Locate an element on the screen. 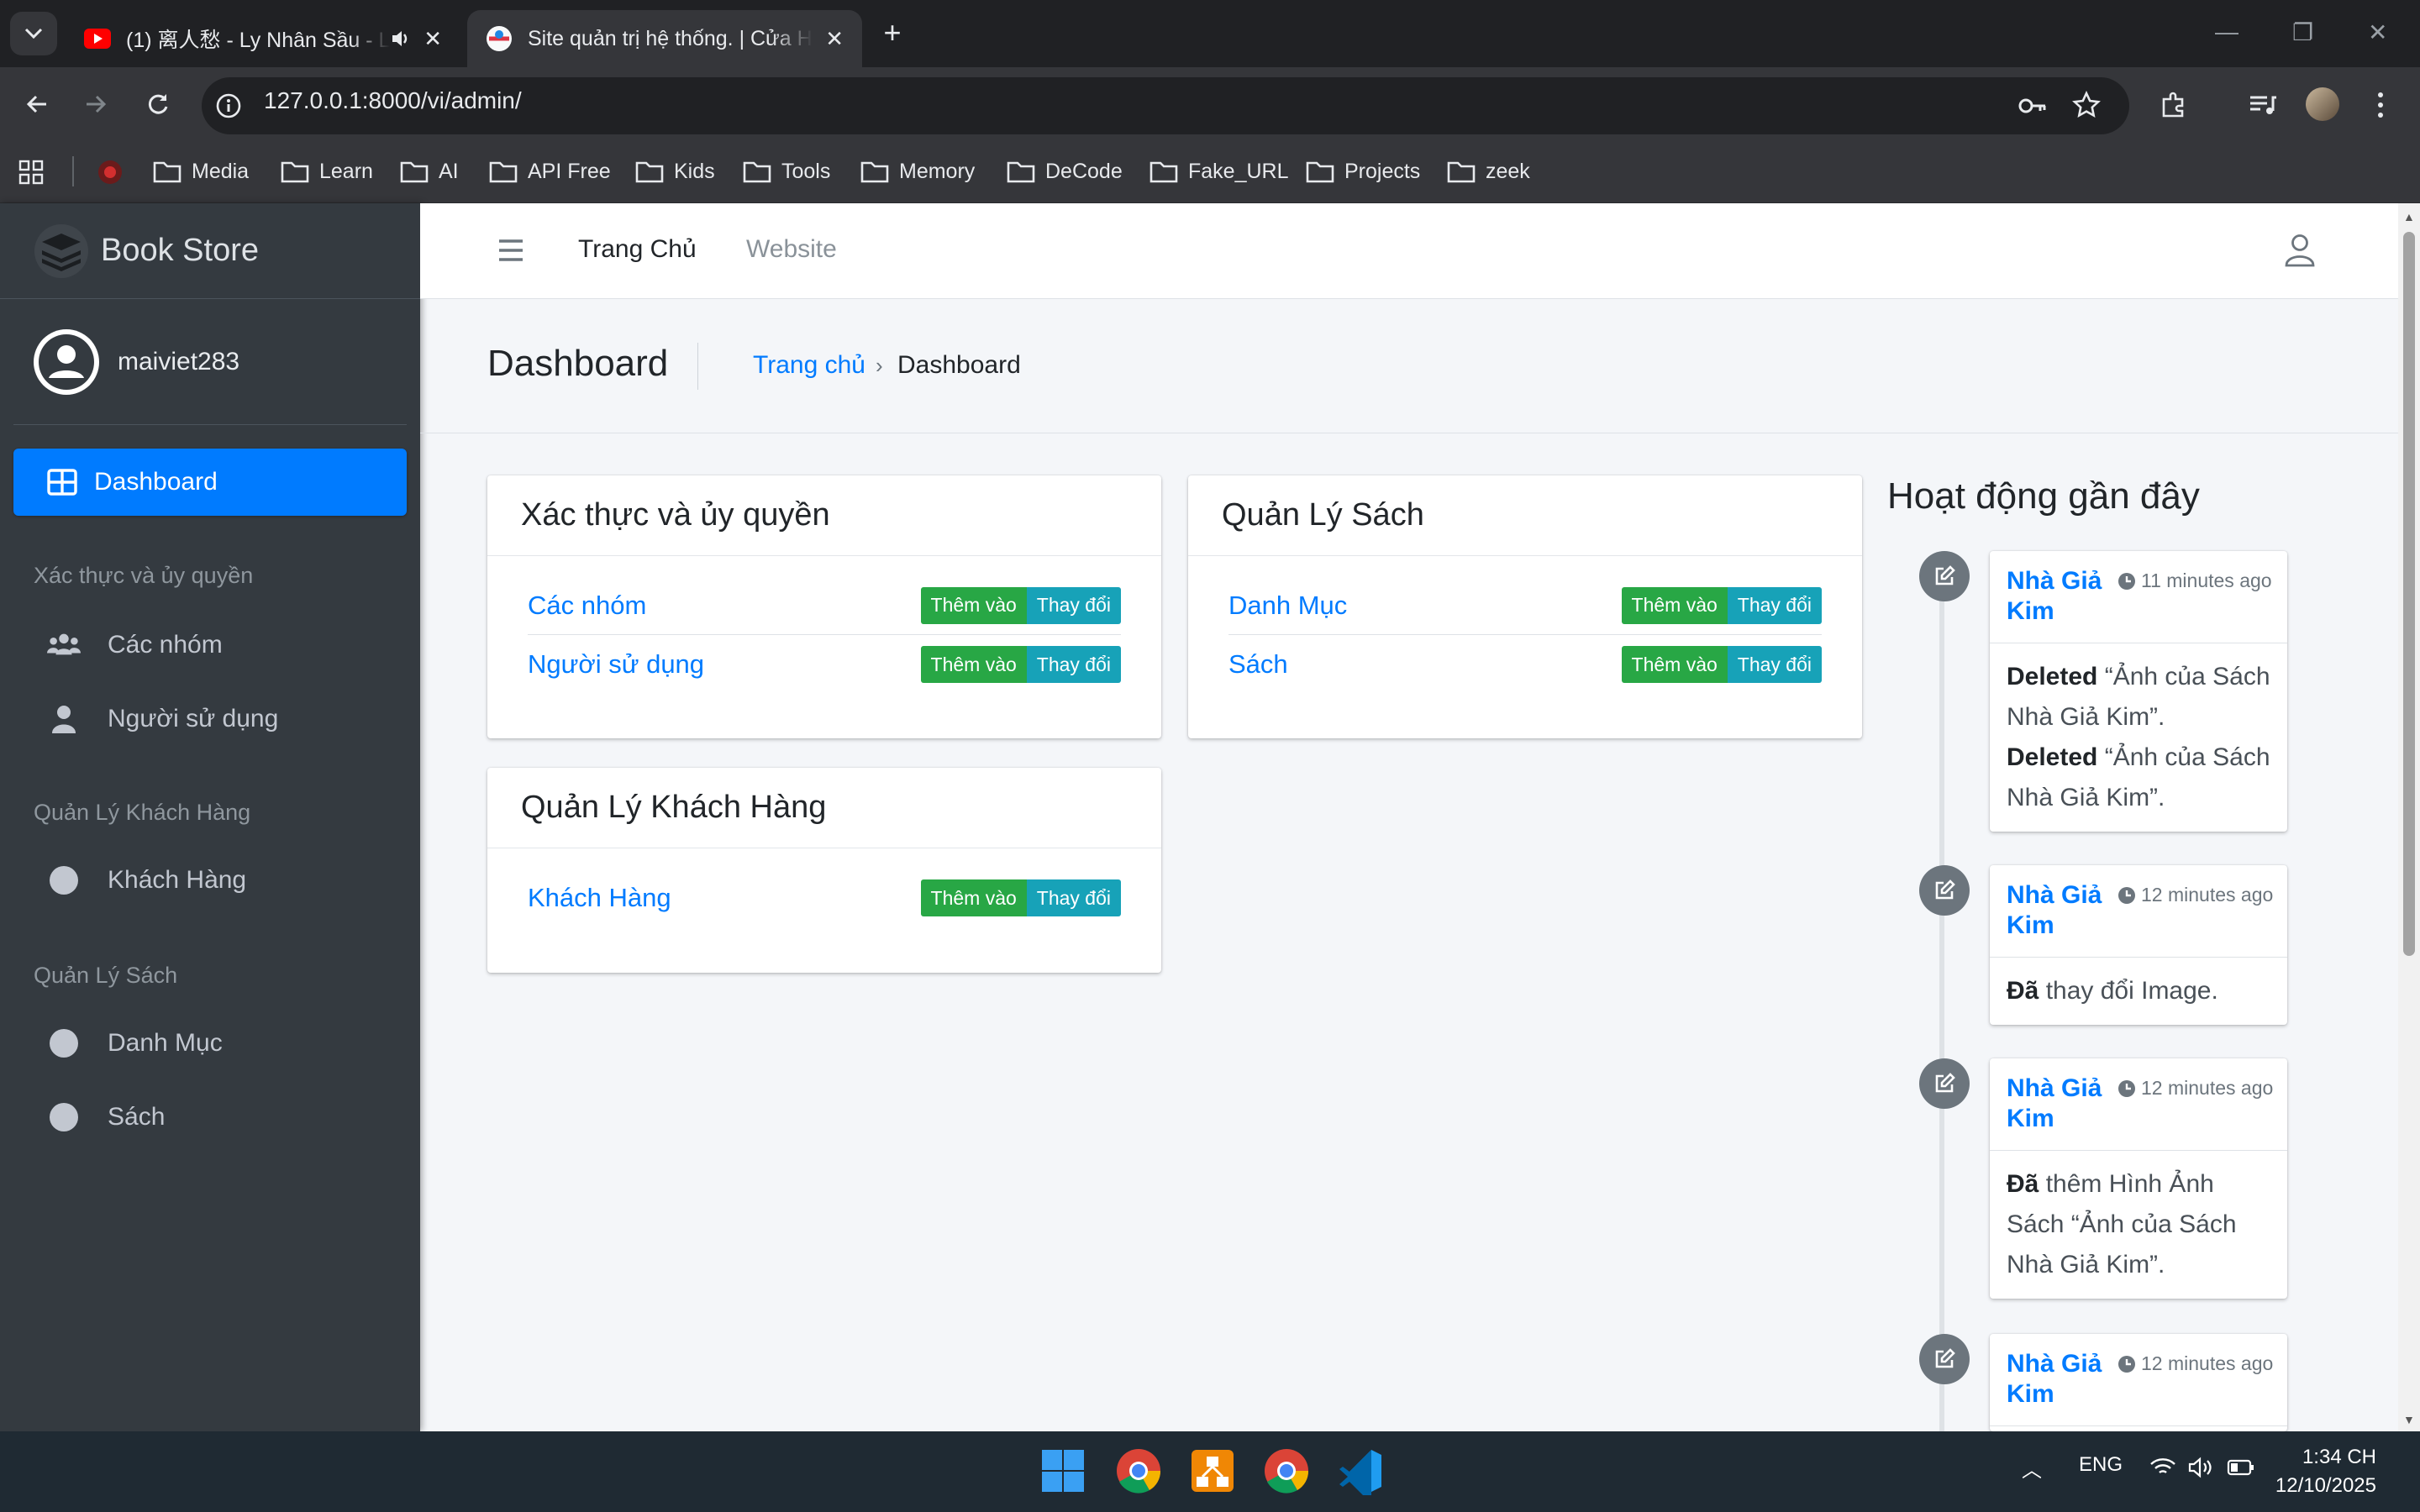 This screenshot has height=1512, width=2420. profile-avatar is located at coordinates (2323, 104).